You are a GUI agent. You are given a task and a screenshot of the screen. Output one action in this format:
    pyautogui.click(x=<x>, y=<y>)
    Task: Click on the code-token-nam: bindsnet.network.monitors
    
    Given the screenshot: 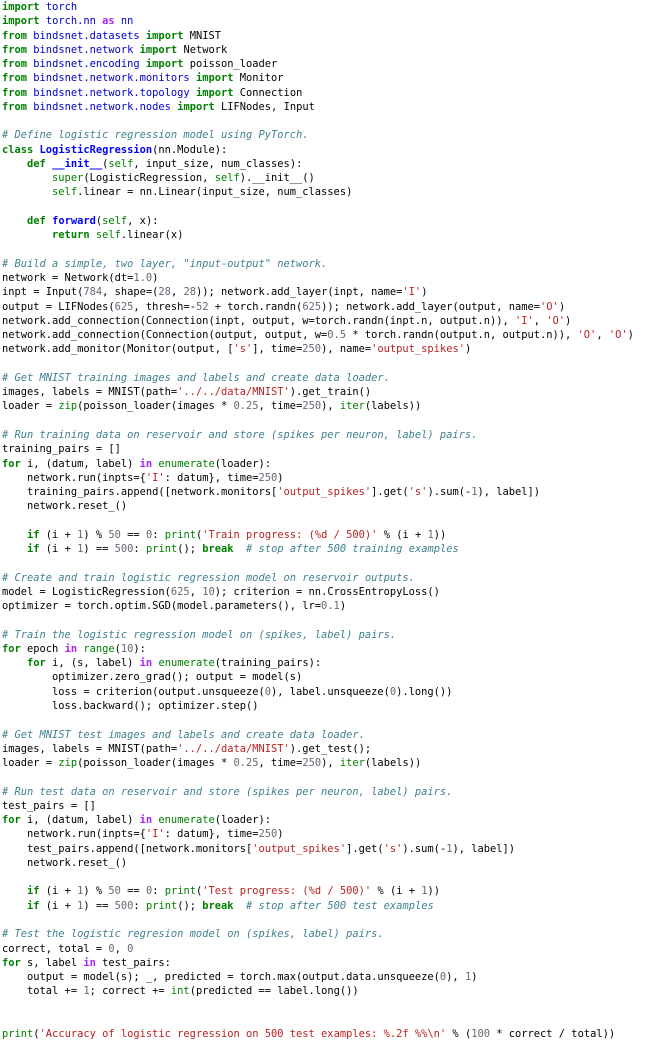 What is the action you would take?
    pyautogui.click(x=111, y=78)
    